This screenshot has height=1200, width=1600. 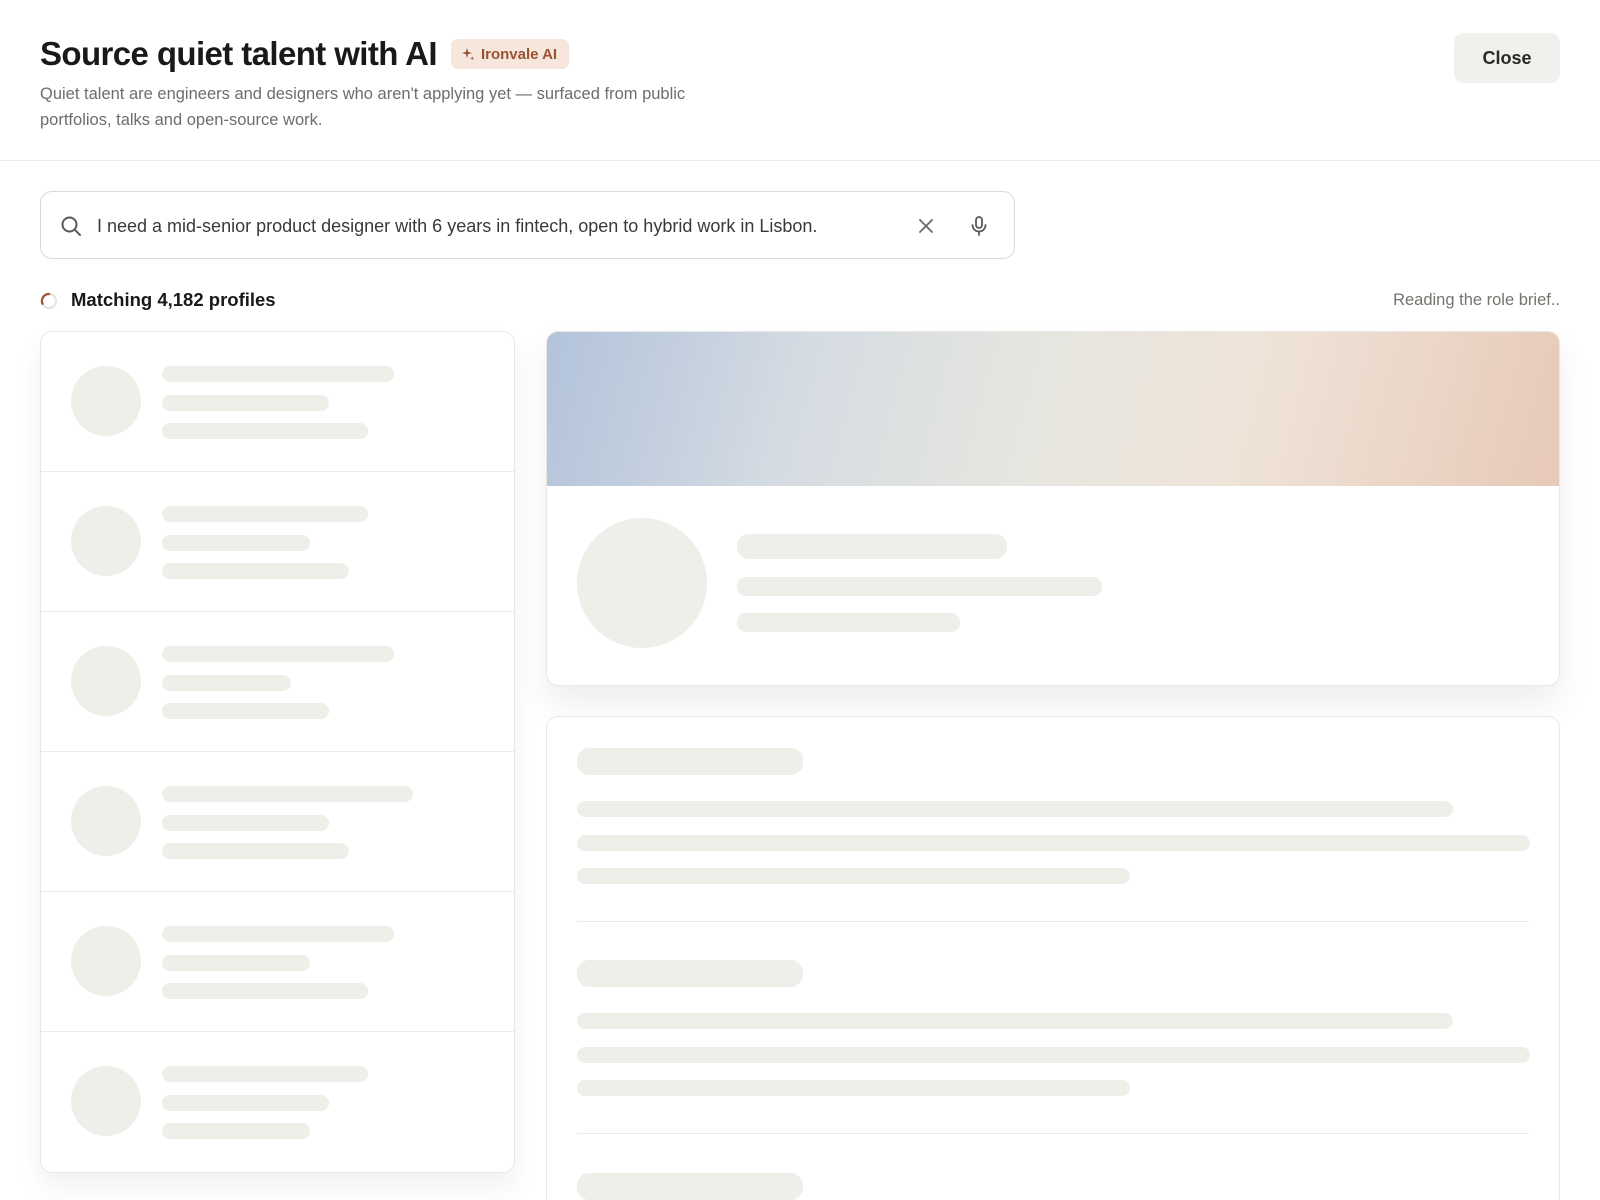 What do you see at coordinates (642, 583) in the screenshot?
I see `profile-avatar-placeholder` at bounding box center [642, 583].